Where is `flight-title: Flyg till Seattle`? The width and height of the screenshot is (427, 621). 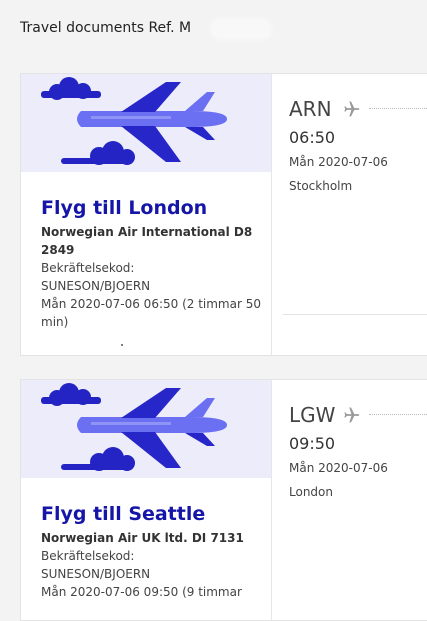
flight-title: Flyg till Seattle is located at coordinates (153, 514).